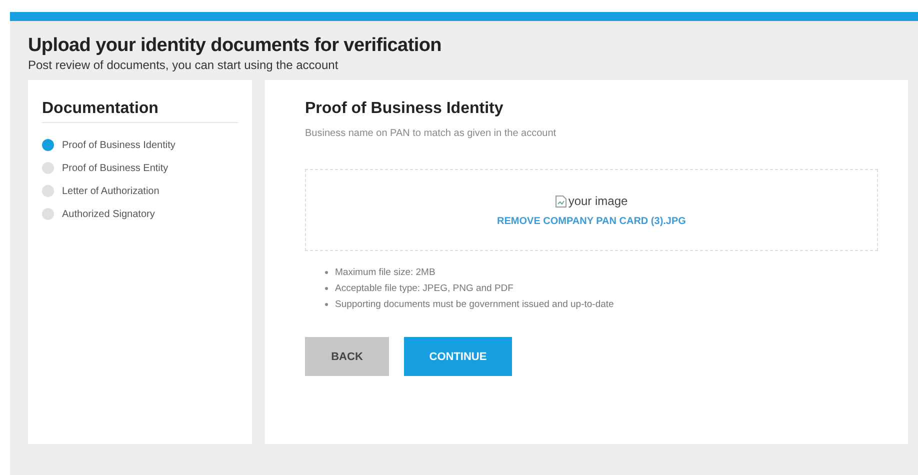  I want to click on page-subtitle: Post review of documents, you can start using the account, so click(184, 65).